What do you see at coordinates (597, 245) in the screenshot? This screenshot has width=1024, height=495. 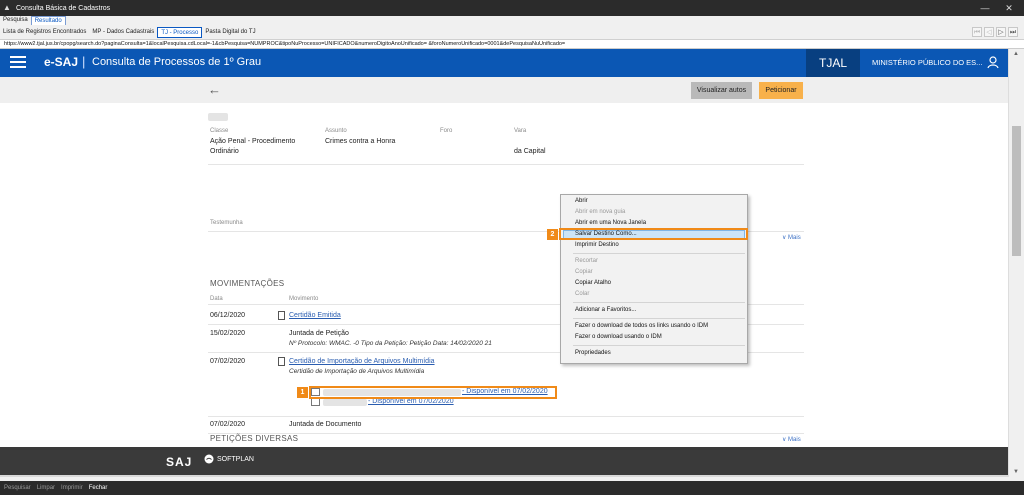 I see `menu-item-print-target: Imprimir Destino` at bounding box center [597, 245].